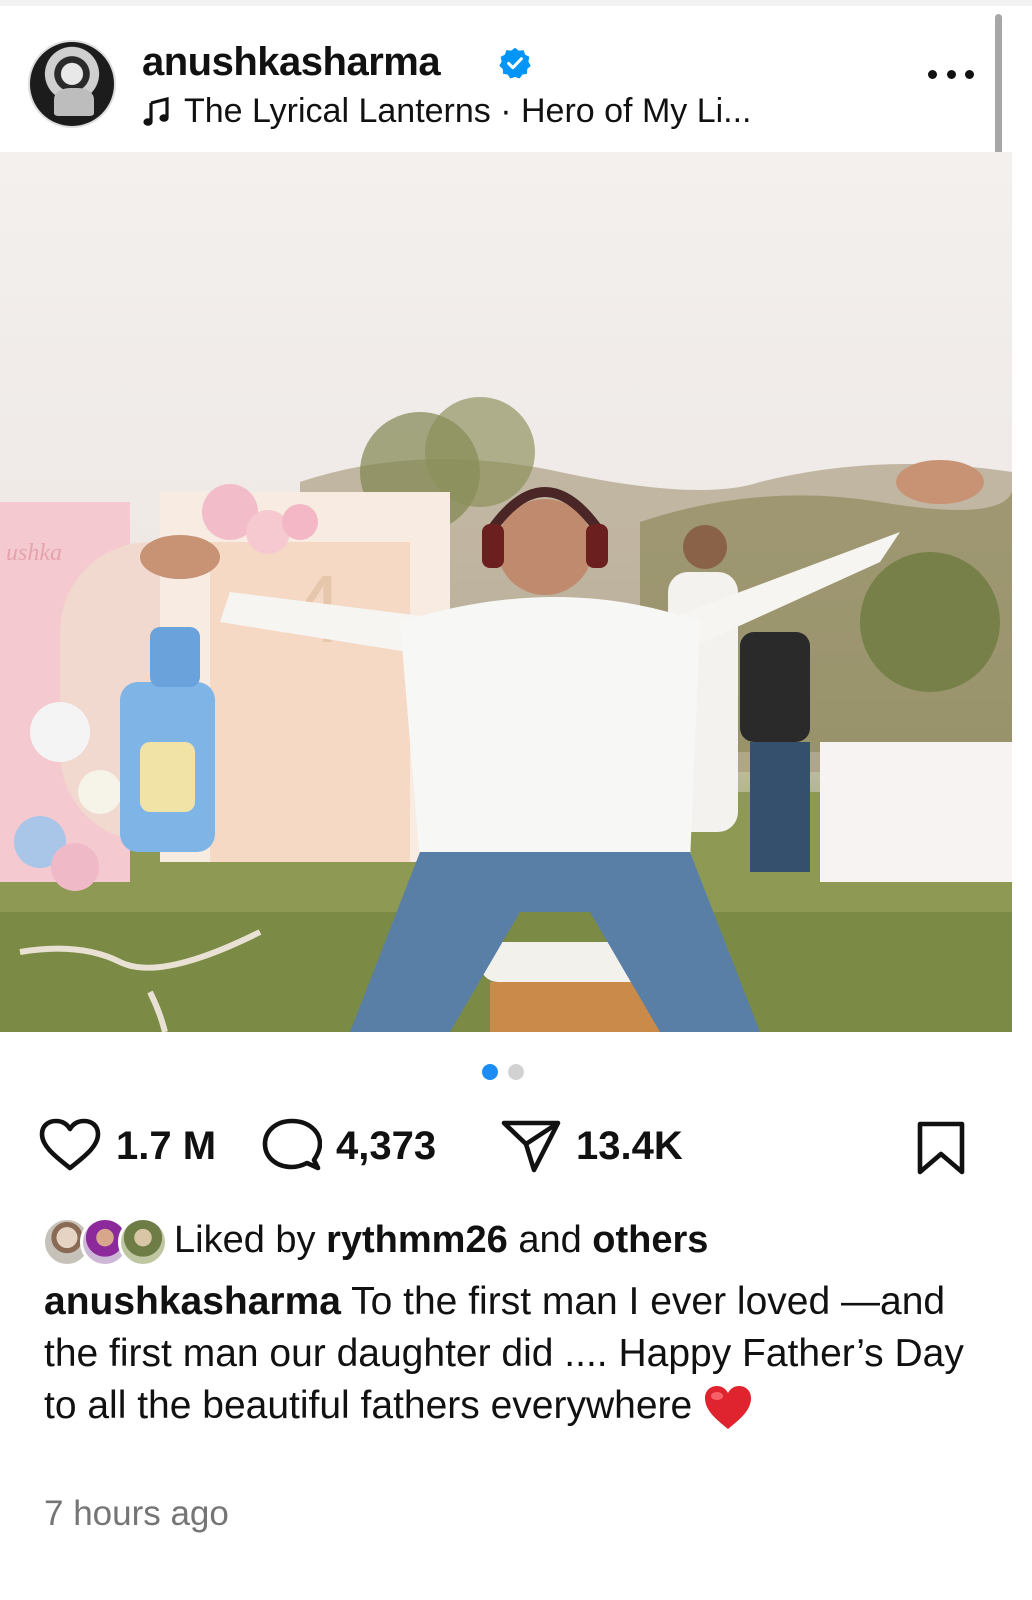  What do you see at coordinates (72, 84) in the screenshot?
I see `profile-avatar` at bounding box center [72, 84].